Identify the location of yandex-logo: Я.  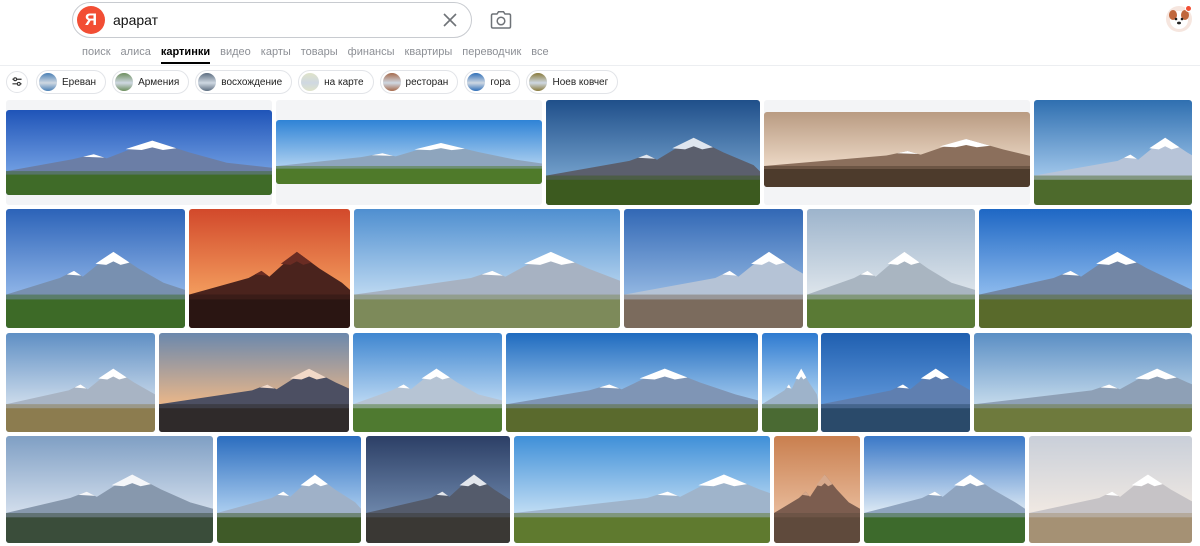
(91, 20).